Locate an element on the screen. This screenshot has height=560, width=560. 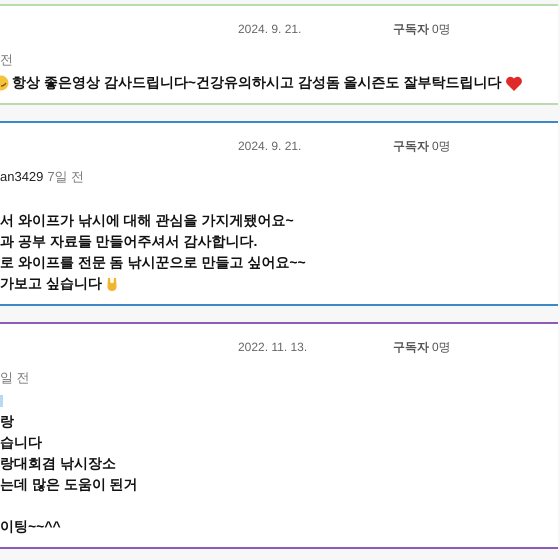
comment-text: 과 공부 자료들 만들어주셔서 감사합니다. is located at coordinates (129, 241).